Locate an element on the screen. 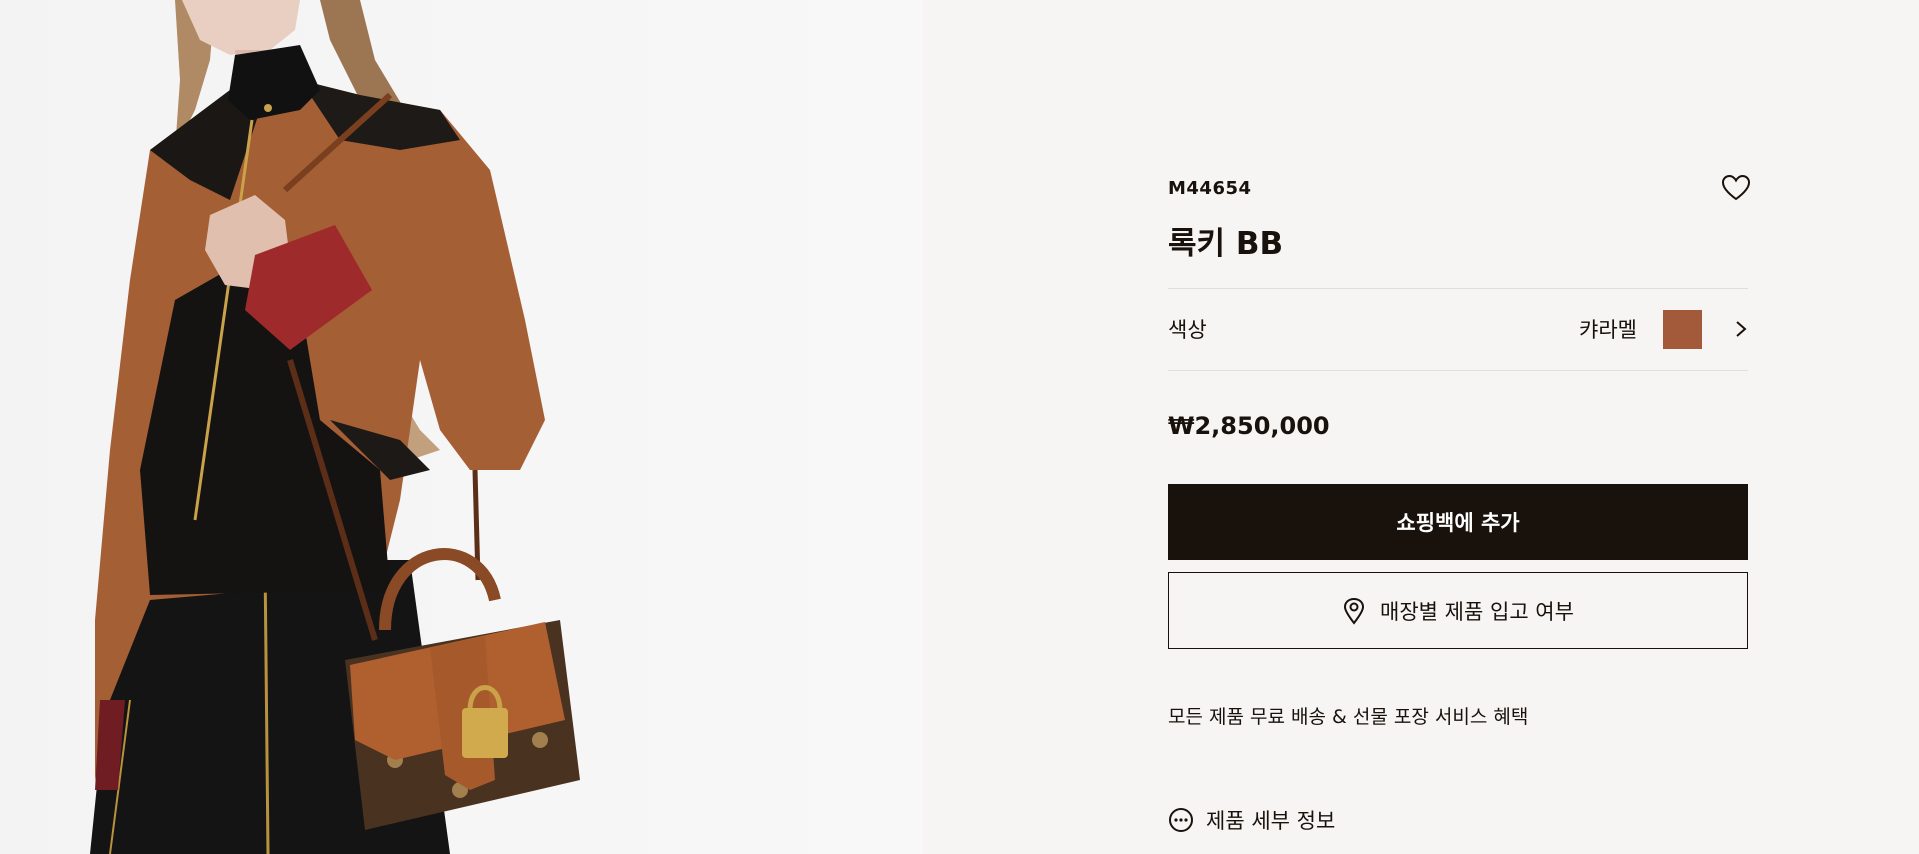 The image size is (1919, 854). heart-icon is located at coordinates (1736, 187).